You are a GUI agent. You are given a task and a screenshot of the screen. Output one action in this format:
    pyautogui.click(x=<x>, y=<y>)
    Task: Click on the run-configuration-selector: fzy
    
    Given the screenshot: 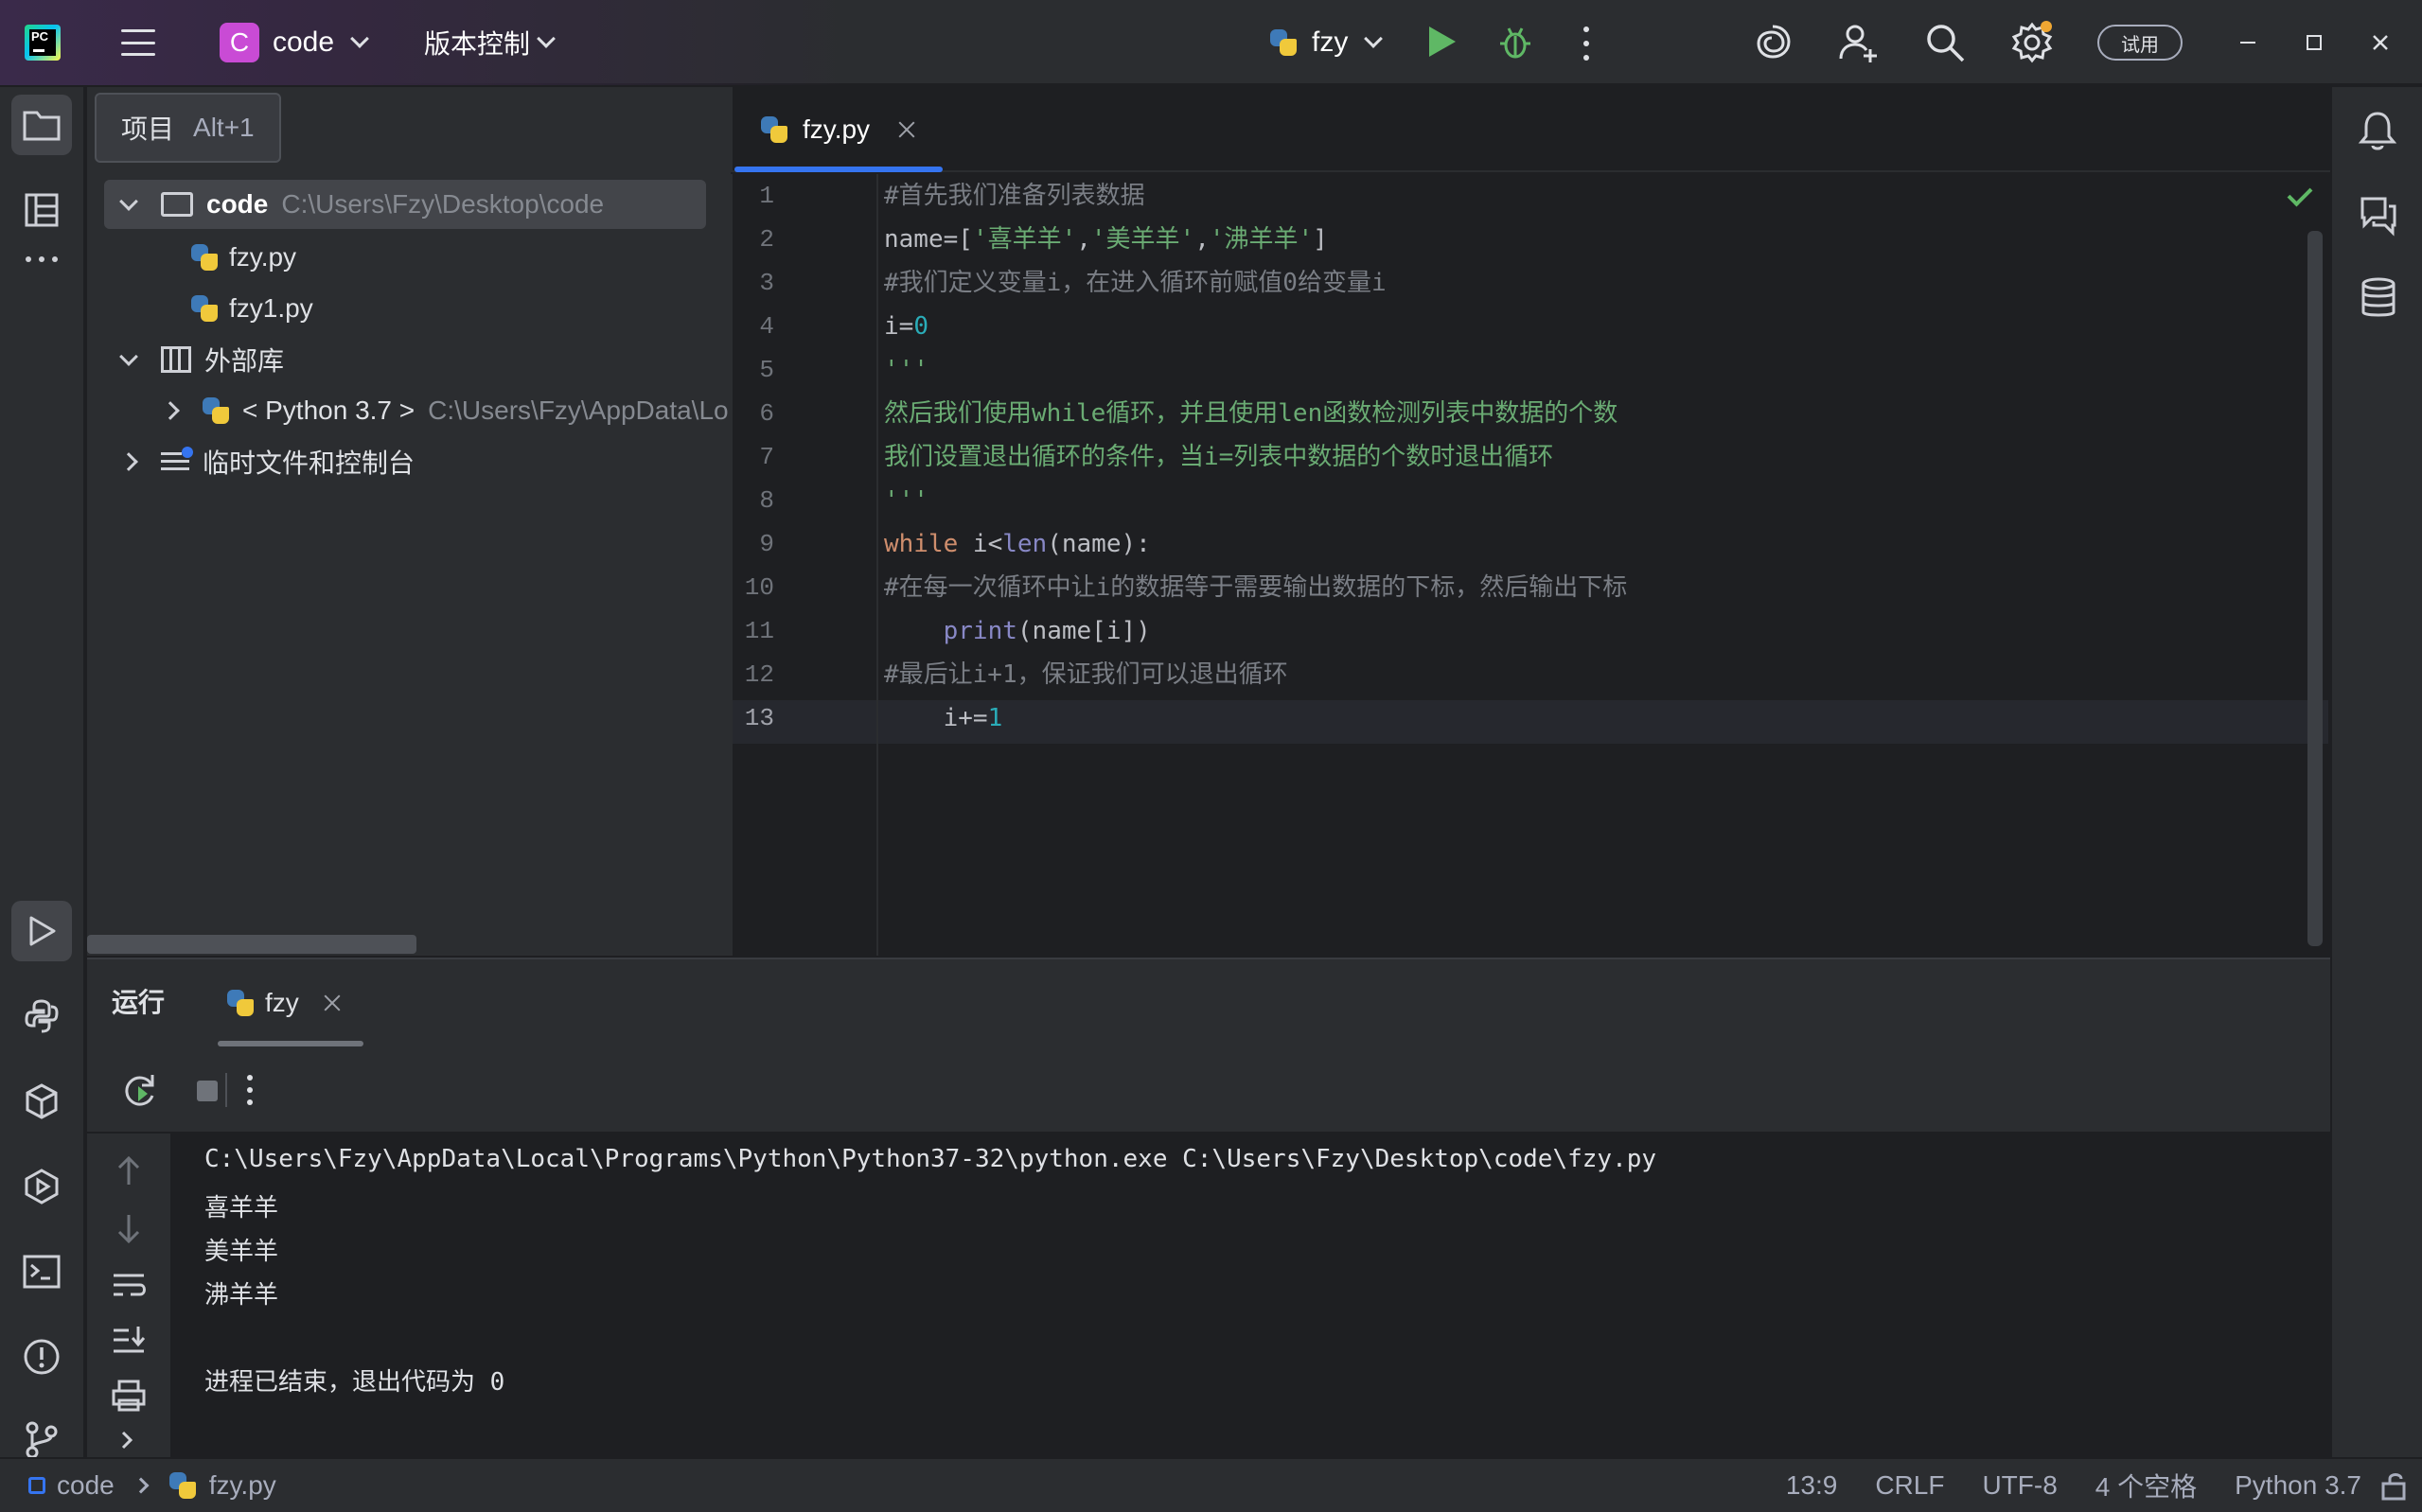 What is the action you would take?
    pyautogui.click(x=1326, y=42)
    